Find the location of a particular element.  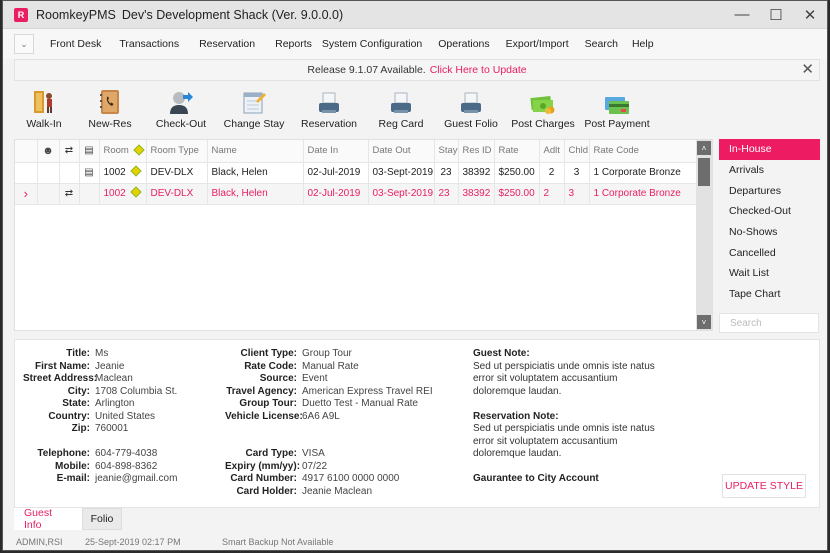

post-charges-button: Post Charges is located at coordinates (543, 109).